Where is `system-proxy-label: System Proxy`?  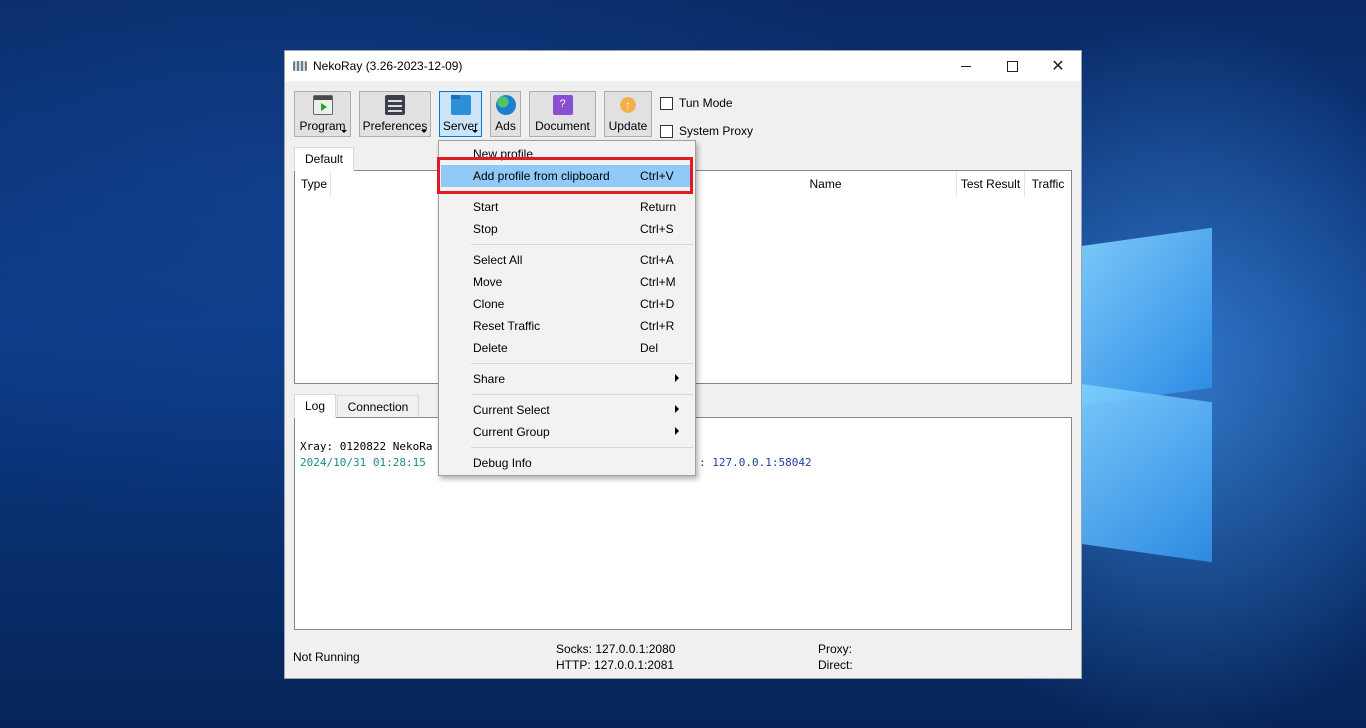
system-proxy-label: System Proxy is located at coordinates (716, 131).